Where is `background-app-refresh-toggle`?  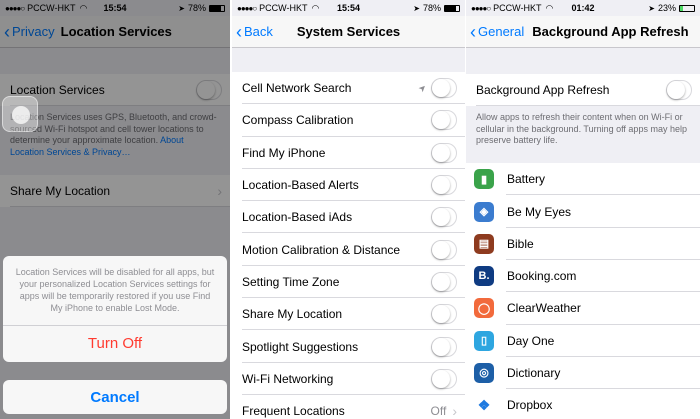 background-app-refresh-toggle is located at coordinates (679, 90).